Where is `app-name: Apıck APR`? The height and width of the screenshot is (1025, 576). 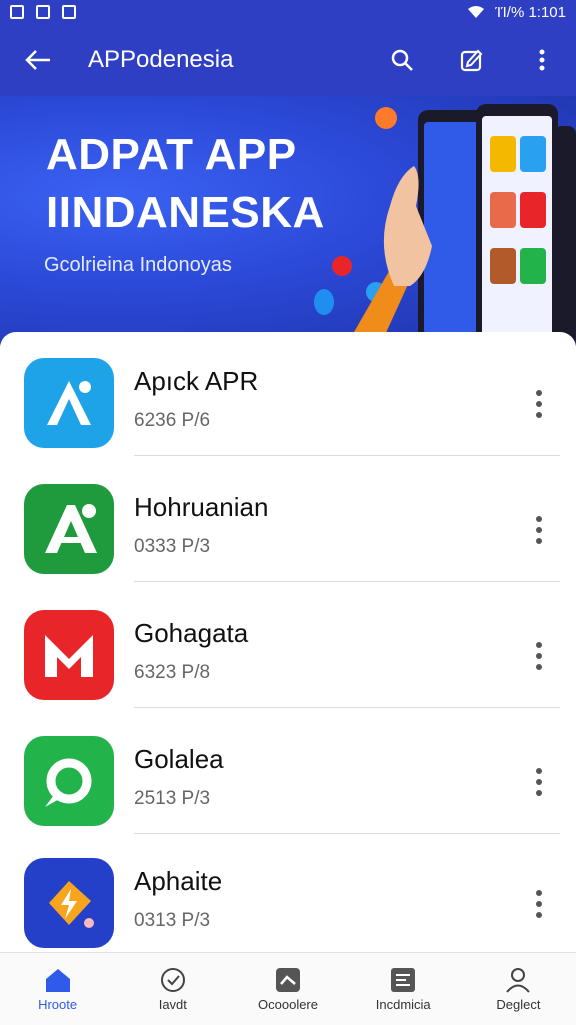
app-name: Apıck APR is located at coordinates (196, 381).